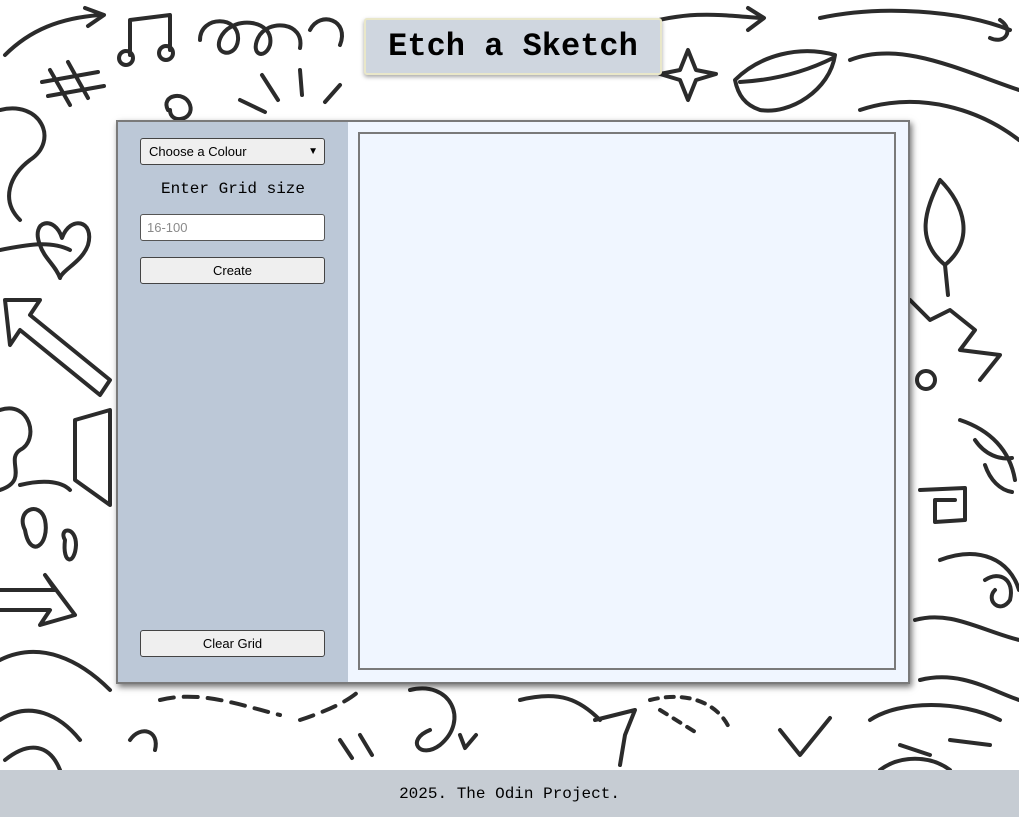 The image size is (1019, 817). I want to click on grid-size-input: 16-100, so click(232, 227).